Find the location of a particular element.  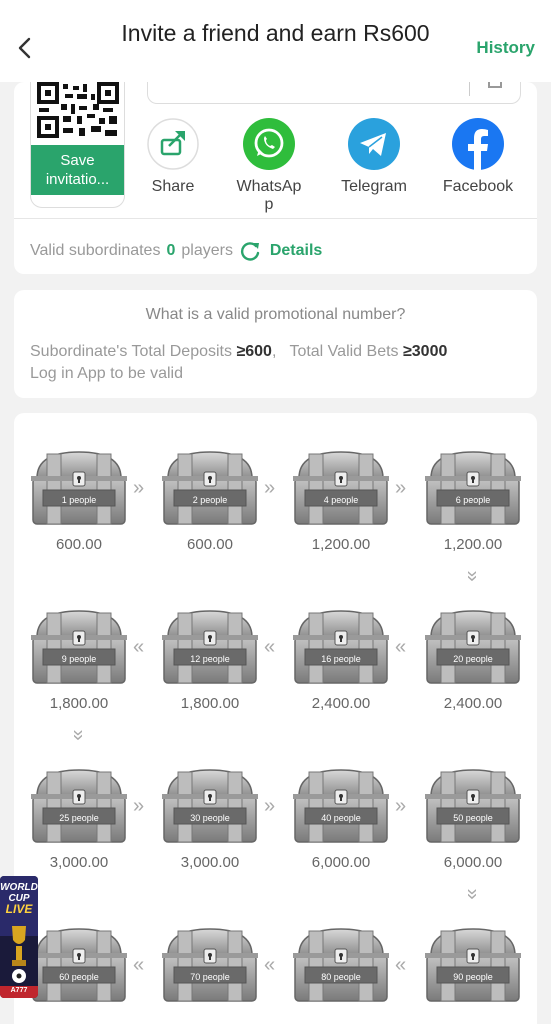

share-icon is located at coordinates (173, 144).